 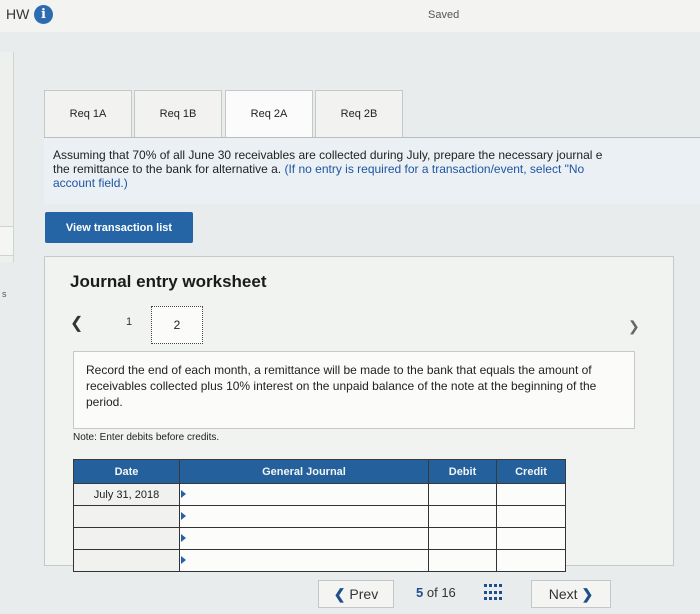 What do you see at coordinates (88, 113) in the screenshot?
I see `tab-req-1a: Req 1A` at bounding box center [88, 113].